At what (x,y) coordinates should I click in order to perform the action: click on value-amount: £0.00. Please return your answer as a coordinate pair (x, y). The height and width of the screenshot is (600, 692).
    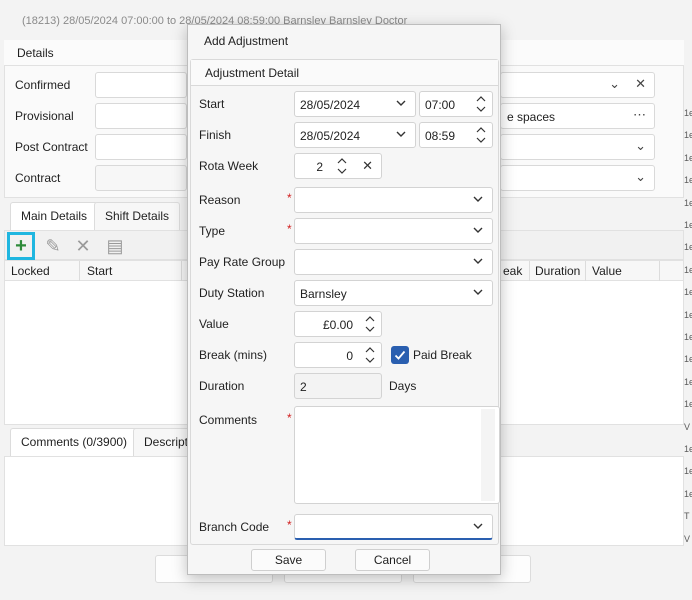
    Looking at the image, I should click on (337, 325).